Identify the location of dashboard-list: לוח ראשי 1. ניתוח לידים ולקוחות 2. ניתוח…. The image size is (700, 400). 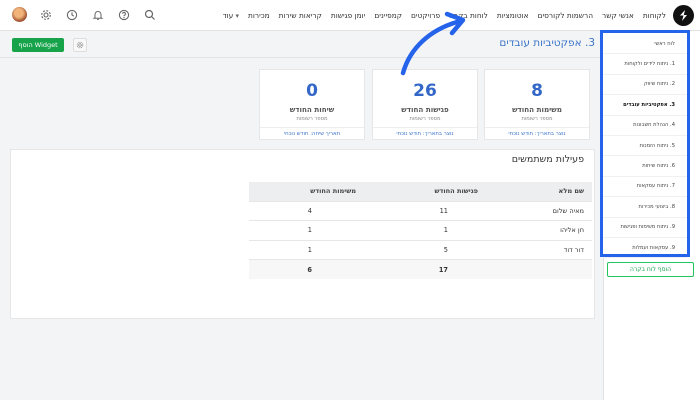
(645, 144).